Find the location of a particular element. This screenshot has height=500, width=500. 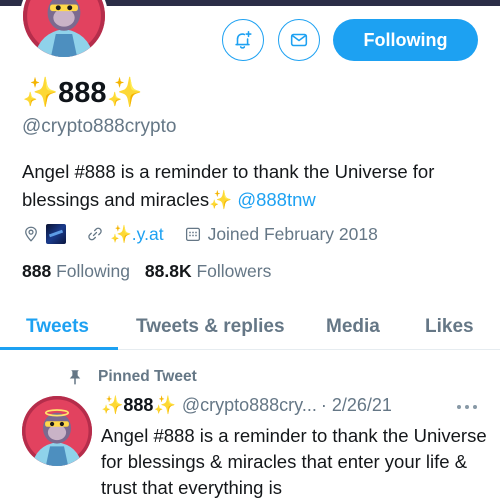

bio-mention-link: @888tnw is located at coordinates (276, 199).